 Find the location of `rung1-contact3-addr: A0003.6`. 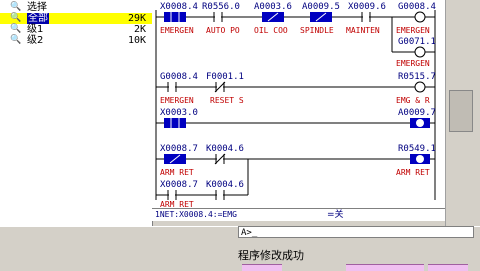

rung1-contact3-addr: A0003.6 is located at coordinates (273, 7).